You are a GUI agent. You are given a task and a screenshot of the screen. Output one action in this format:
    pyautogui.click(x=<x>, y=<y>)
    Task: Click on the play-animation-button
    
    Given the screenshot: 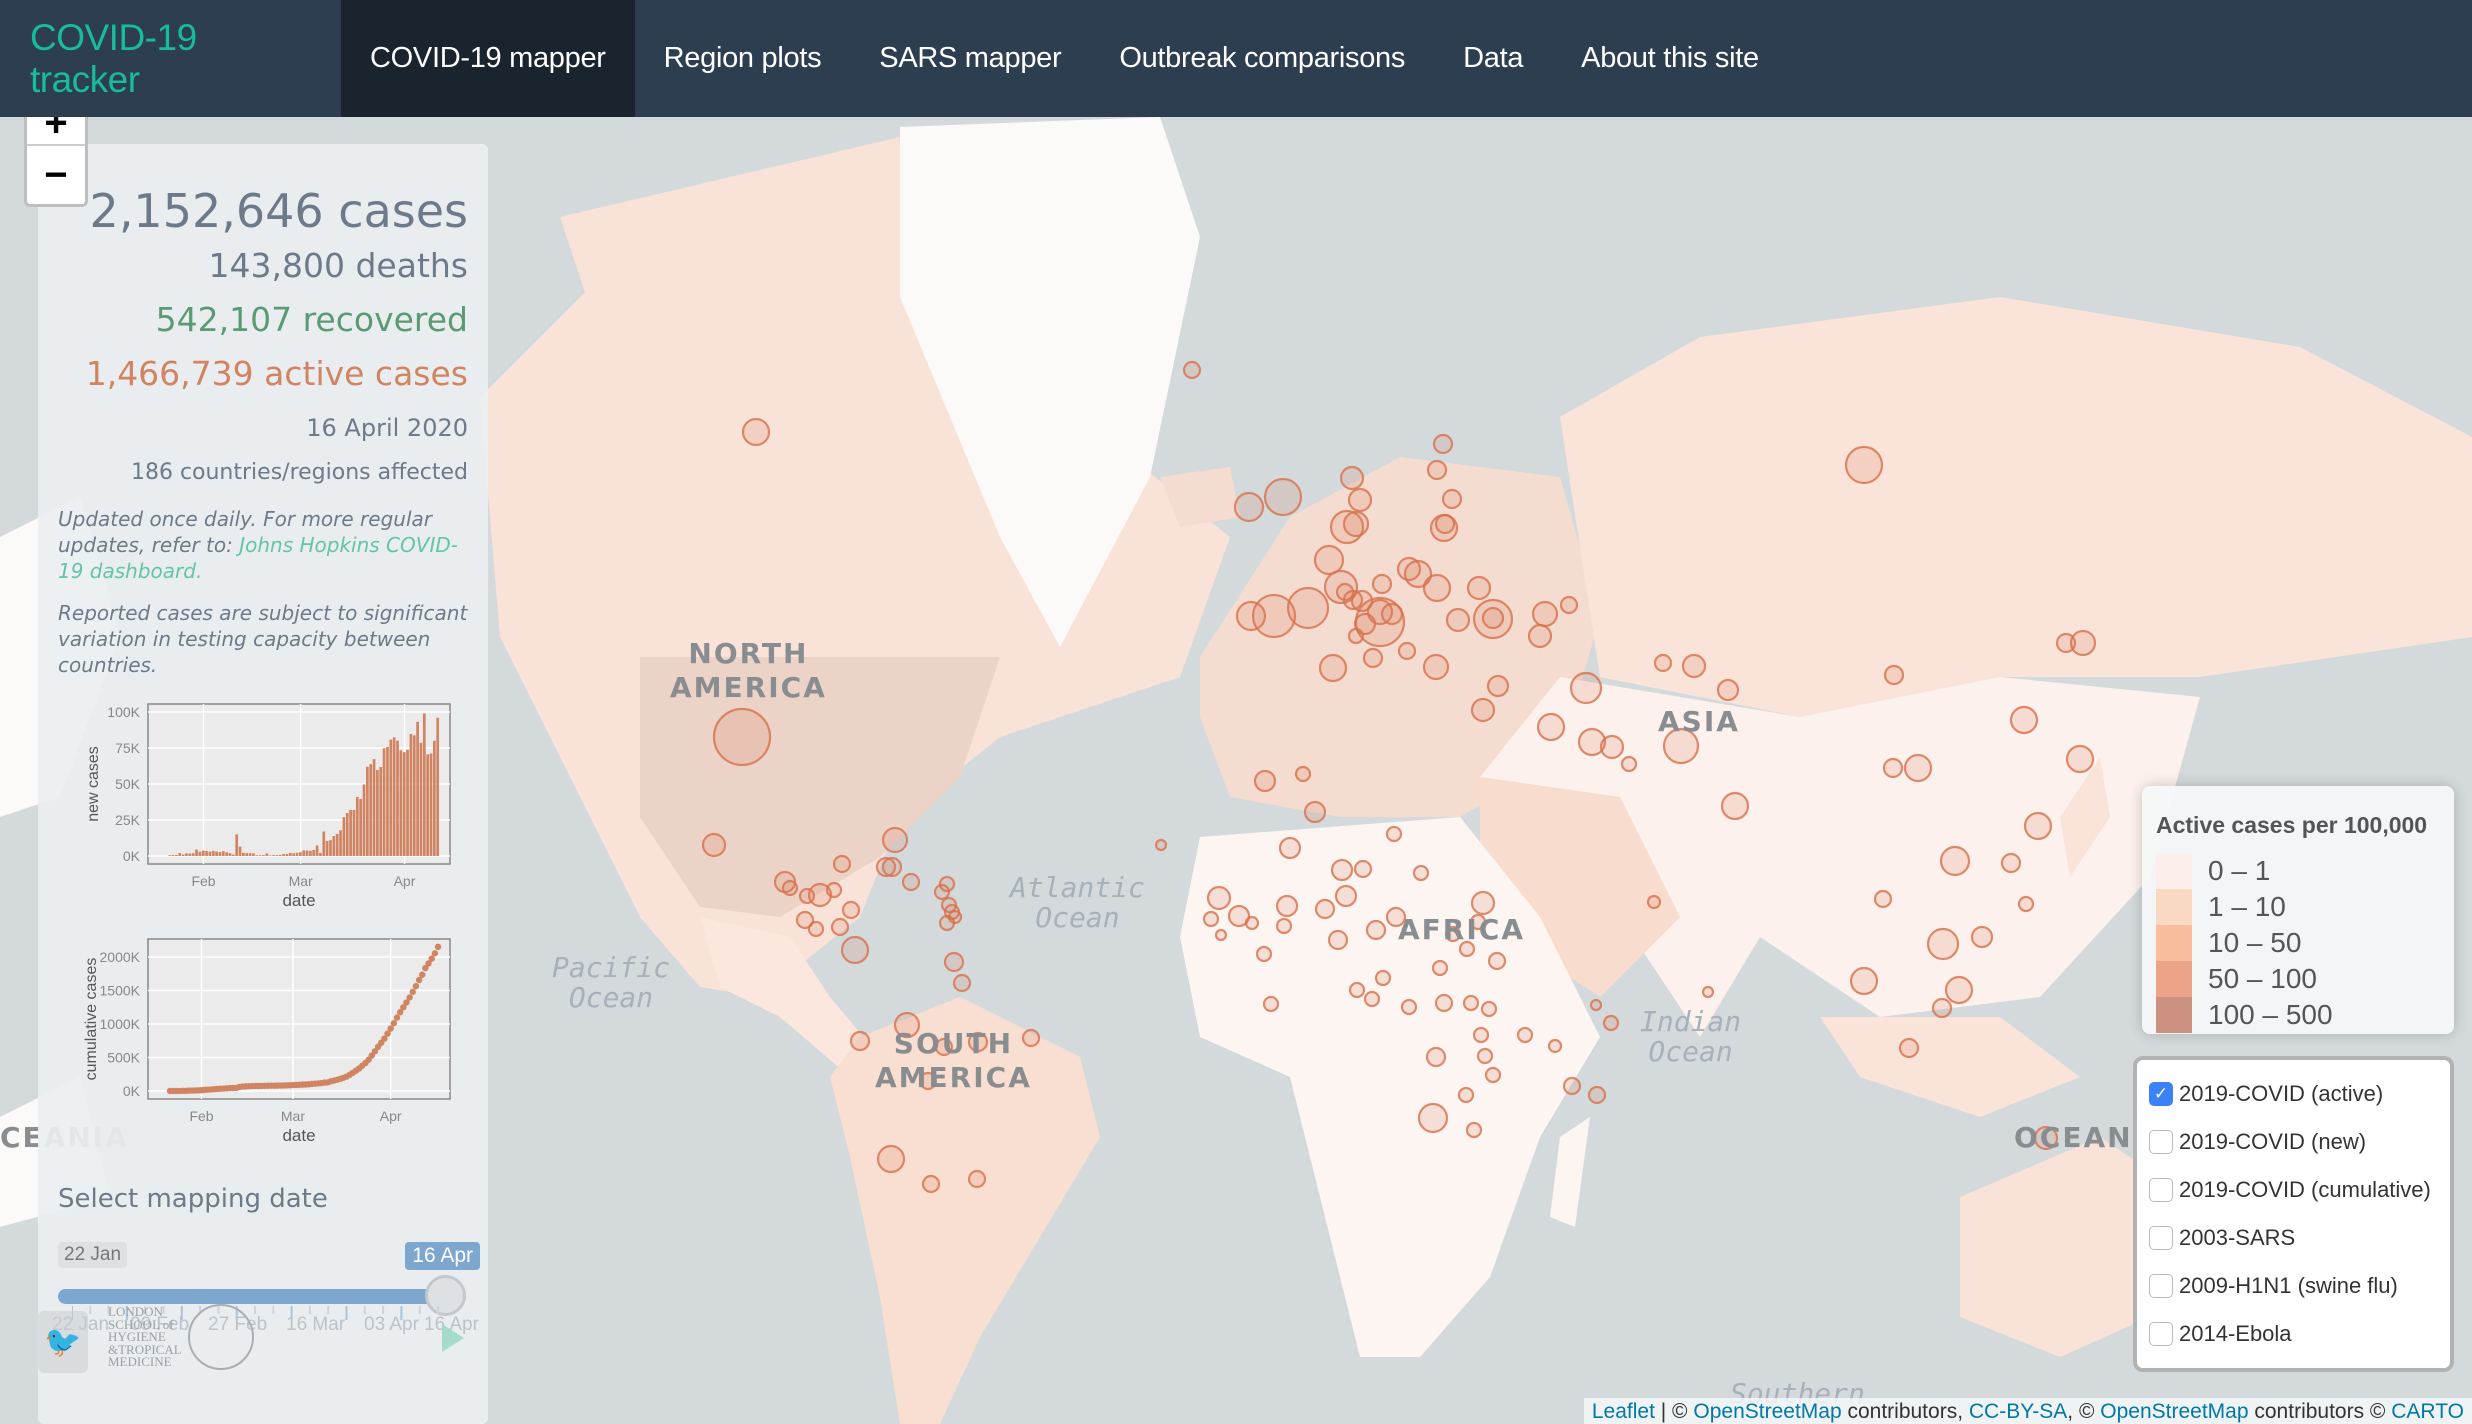 What is the action you would take?
    pyautogui.click(x=453, y=1338)
    